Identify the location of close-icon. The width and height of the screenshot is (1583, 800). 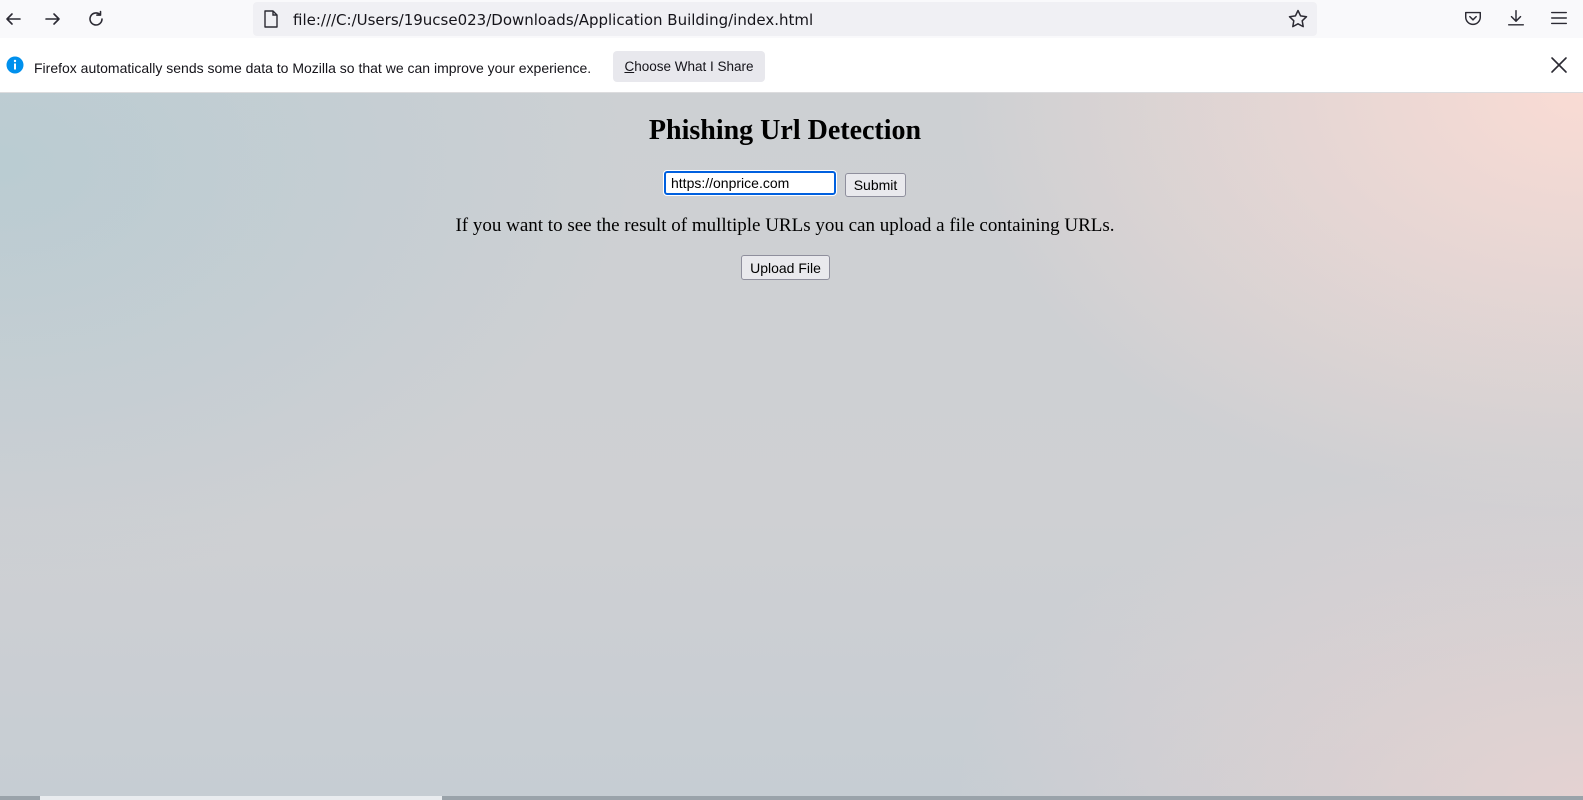
(1559, 65).